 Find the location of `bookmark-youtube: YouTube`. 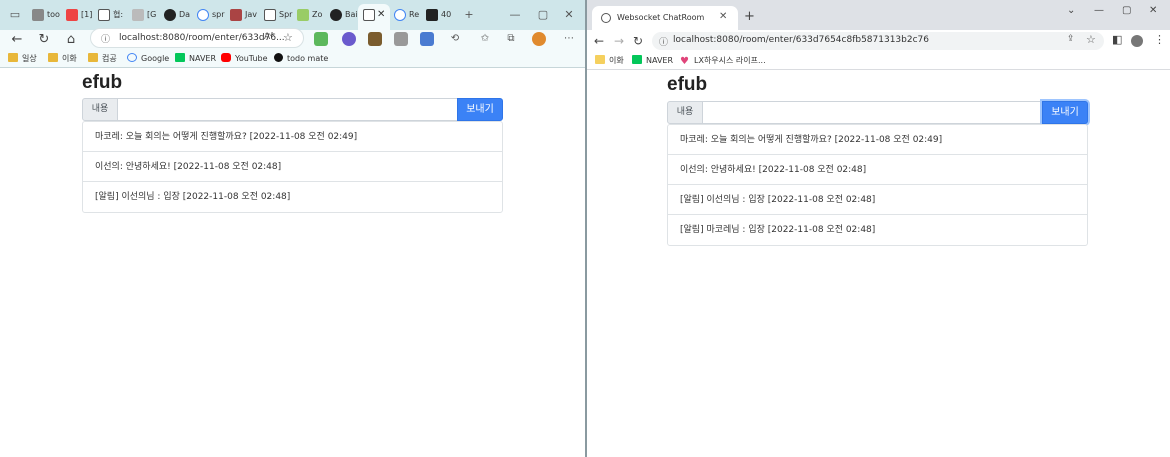

bookmark-youtube: YouTube is located at coordinates (244, 59).